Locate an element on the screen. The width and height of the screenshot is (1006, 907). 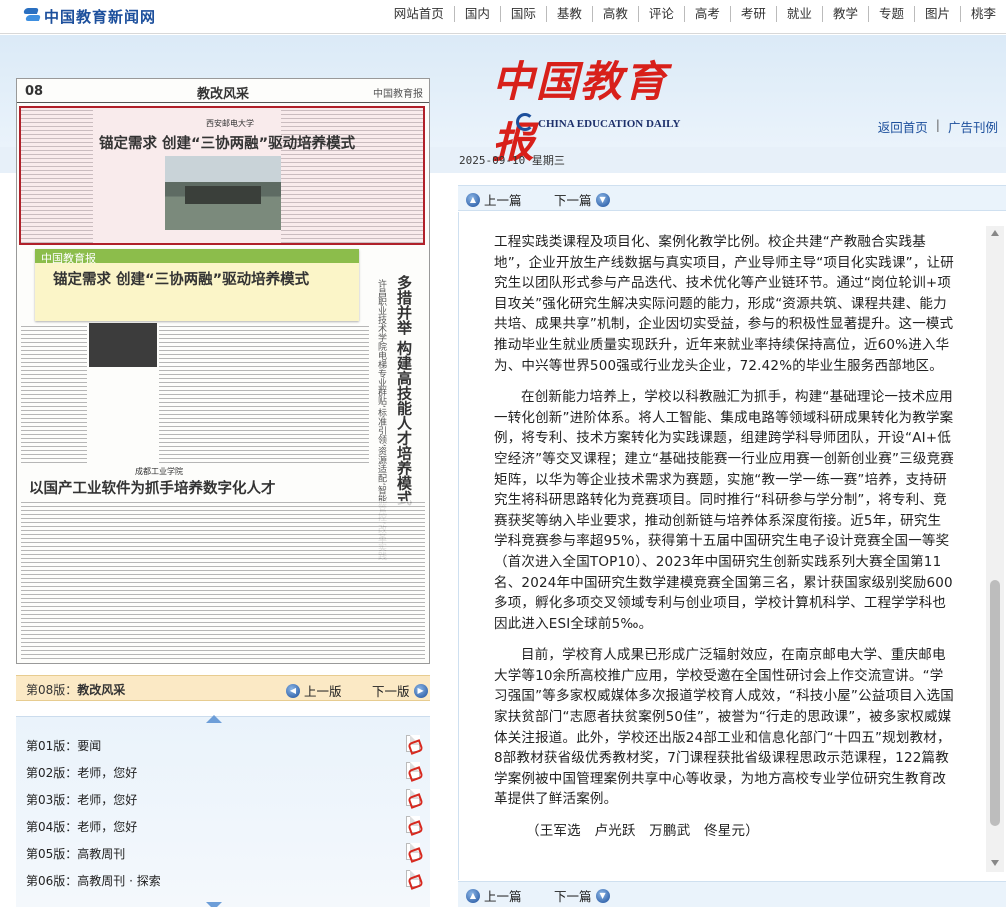
tooltip-title: 锚定需求 创建“三协两融”驱动培养模式 is located at coordinates (181, 280).